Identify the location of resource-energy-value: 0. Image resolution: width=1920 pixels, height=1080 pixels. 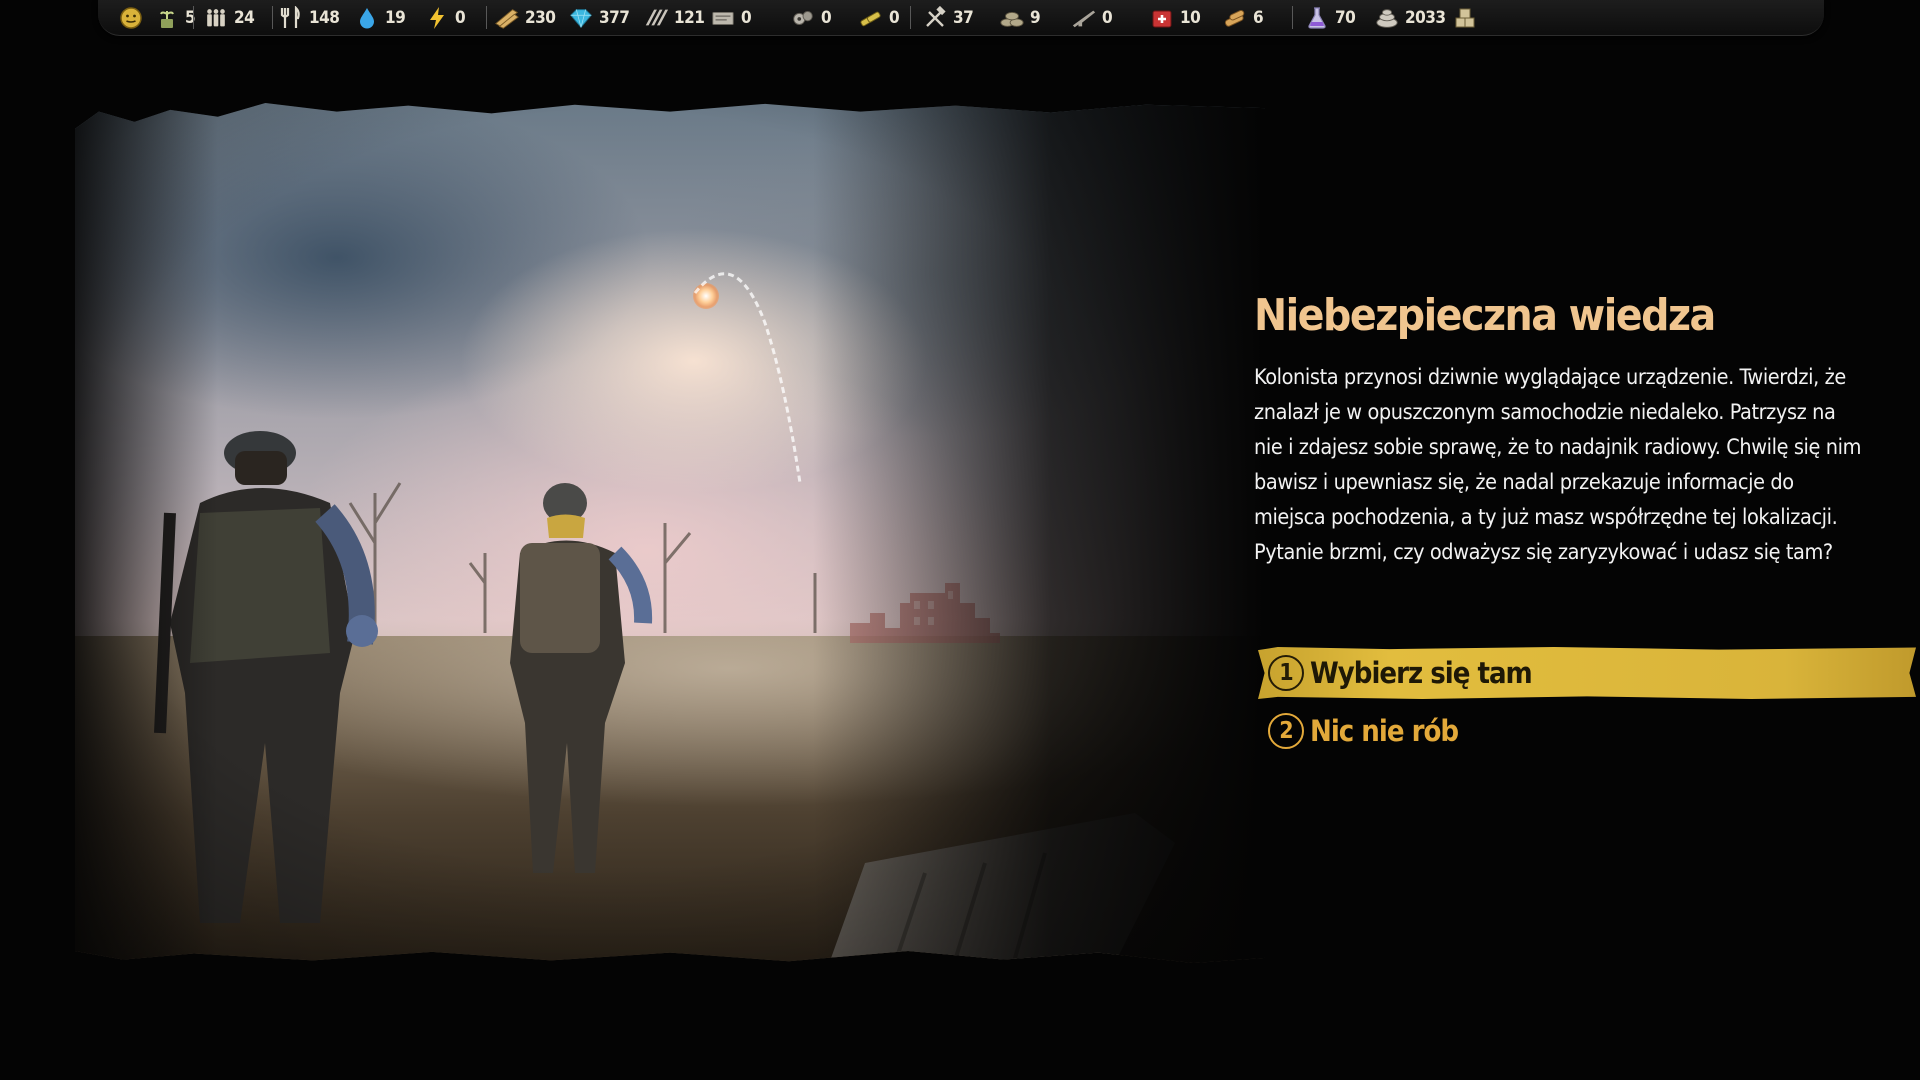
(460, 17).